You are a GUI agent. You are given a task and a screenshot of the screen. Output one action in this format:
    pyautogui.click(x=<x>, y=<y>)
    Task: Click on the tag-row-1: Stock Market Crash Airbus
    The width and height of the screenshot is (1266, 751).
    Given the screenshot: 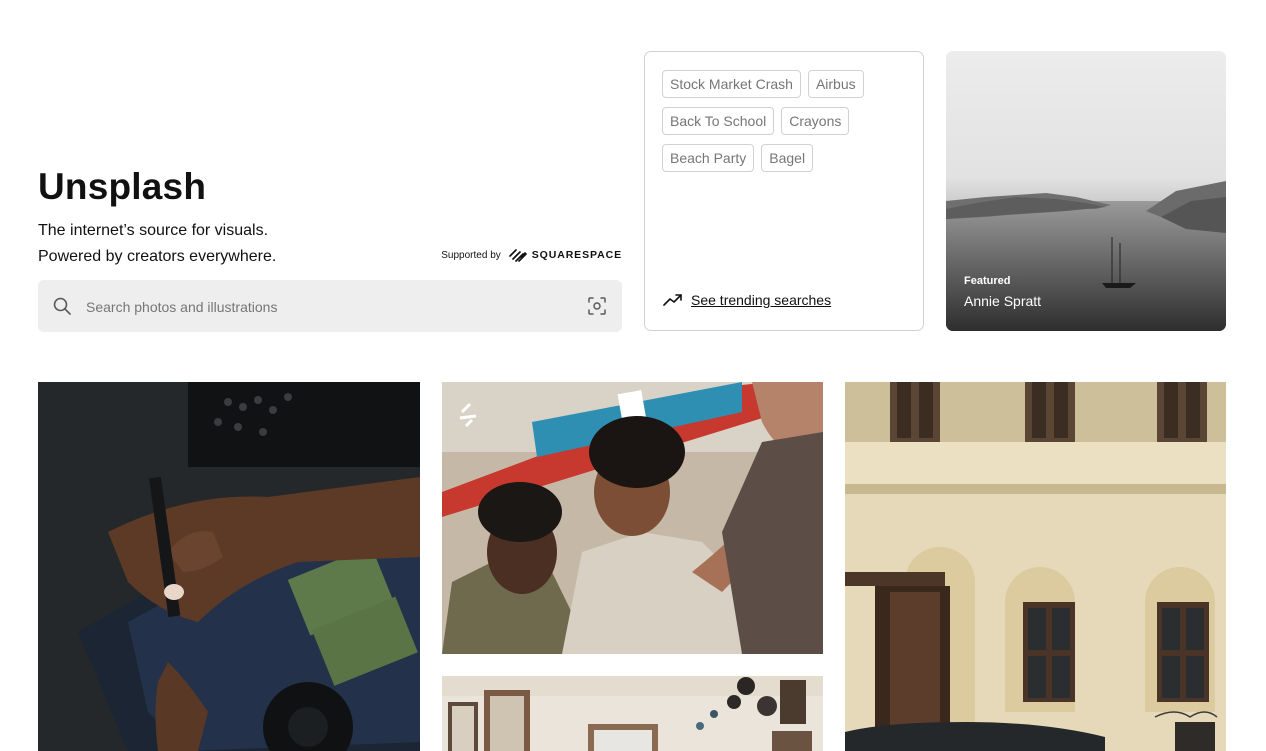 What is the action you would take?
    pyautogui.click(x=763, y=84)
    